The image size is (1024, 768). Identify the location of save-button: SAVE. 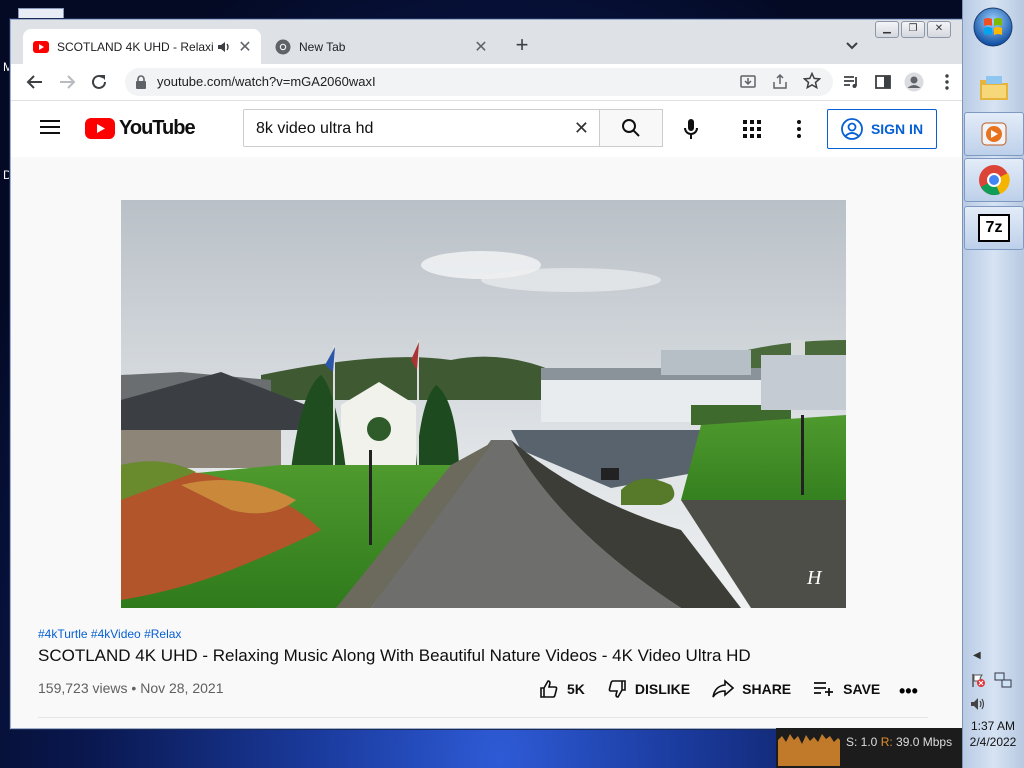
(846, 689).